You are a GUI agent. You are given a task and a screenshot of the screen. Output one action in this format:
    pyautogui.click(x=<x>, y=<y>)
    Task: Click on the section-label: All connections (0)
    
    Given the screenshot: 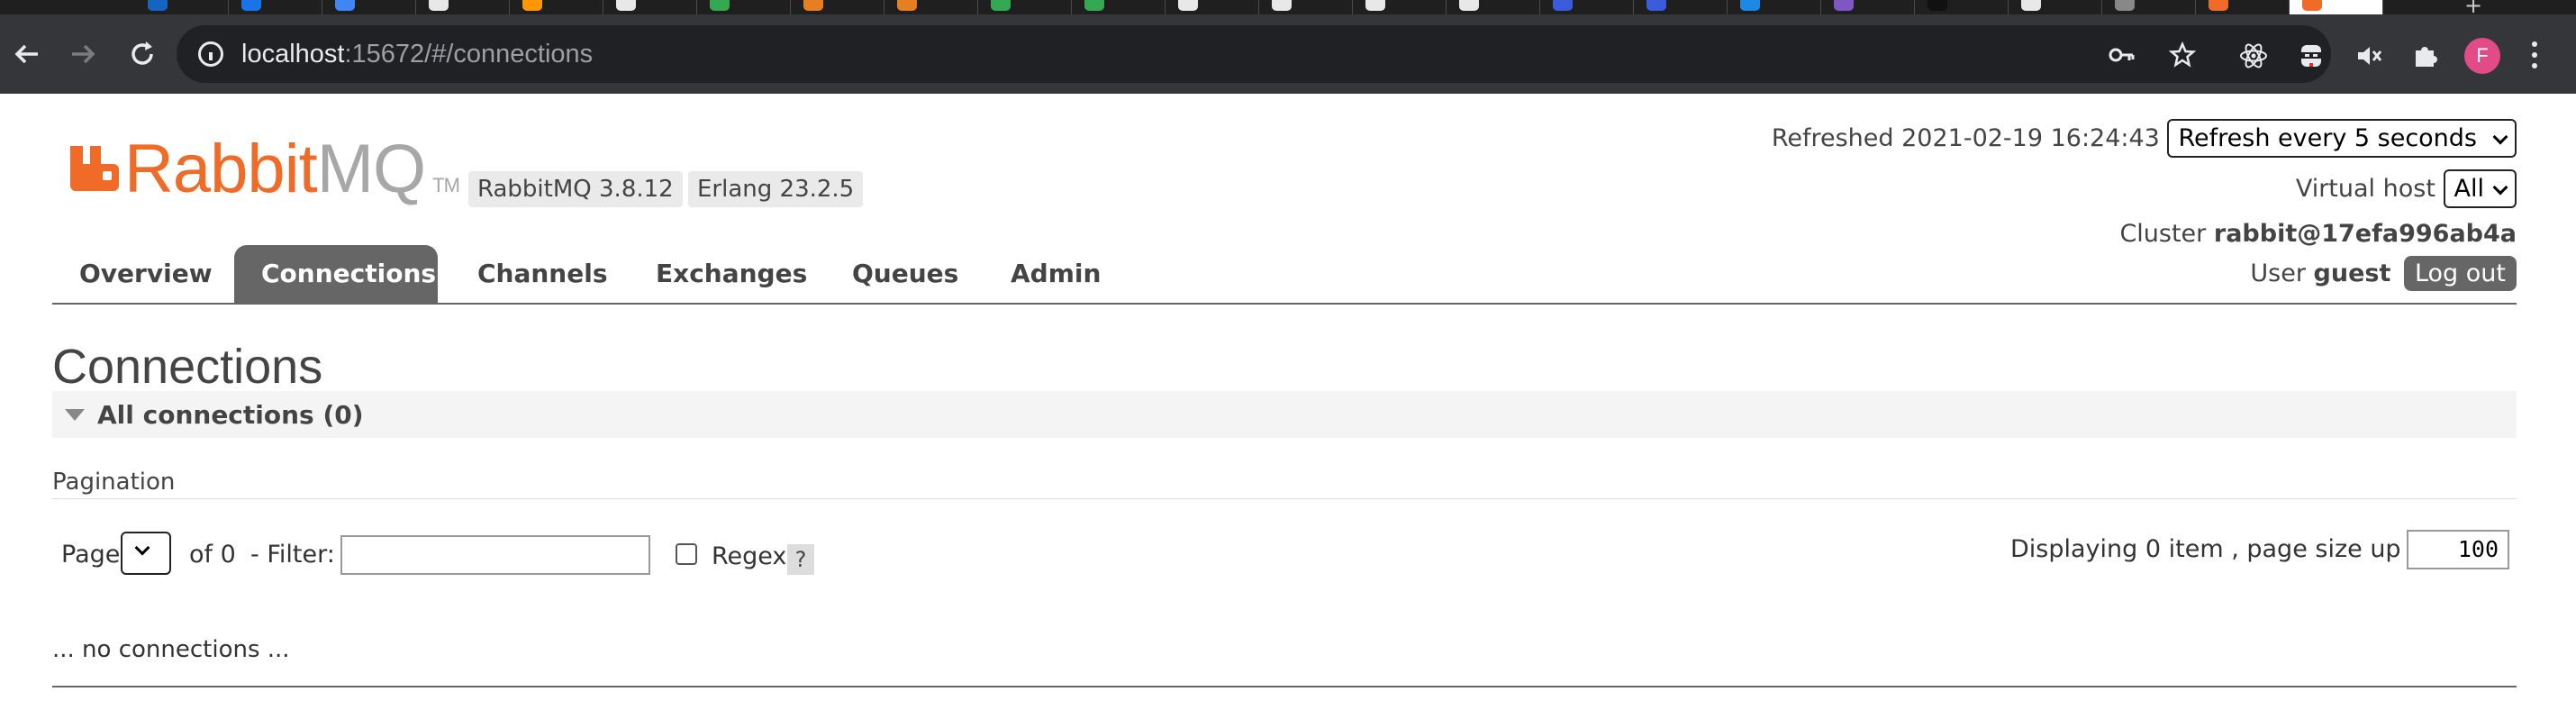 What is the action you would take?
    pyautogui.click(x=230, y=415)
    